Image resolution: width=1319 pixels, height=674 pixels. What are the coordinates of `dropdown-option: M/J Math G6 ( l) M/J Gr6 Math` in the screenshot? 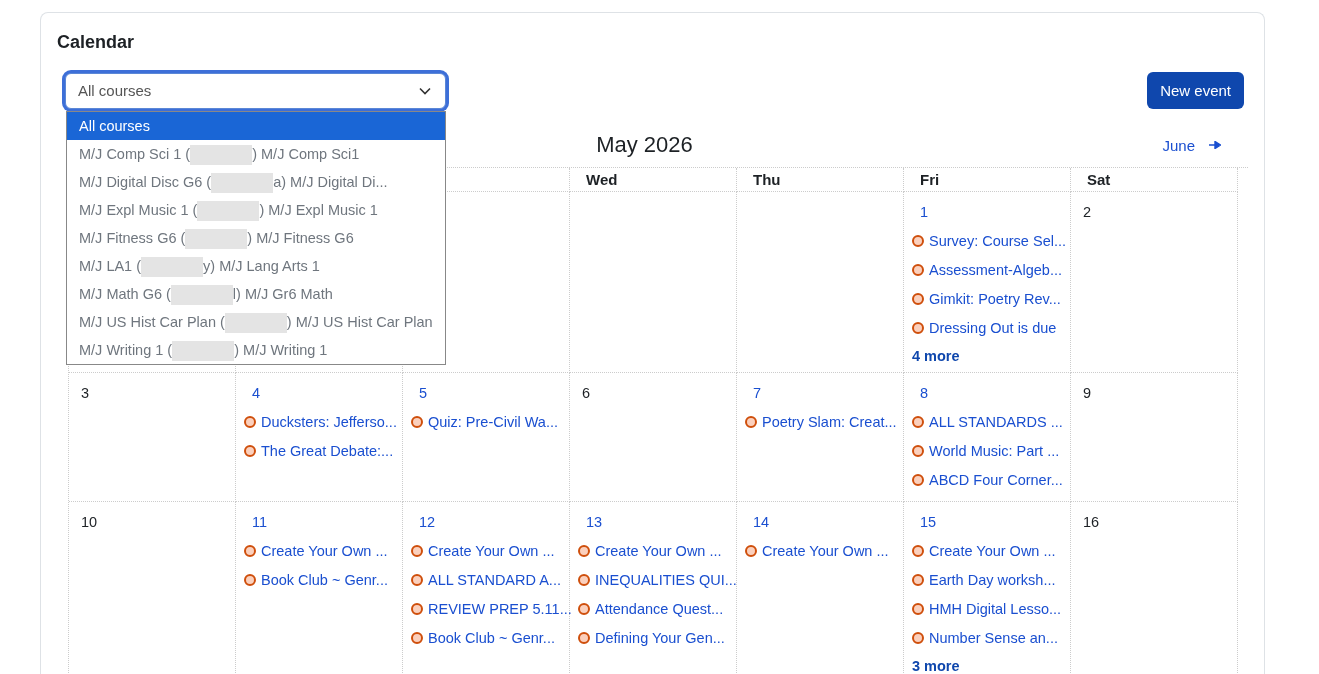 It's located at (256, 293).